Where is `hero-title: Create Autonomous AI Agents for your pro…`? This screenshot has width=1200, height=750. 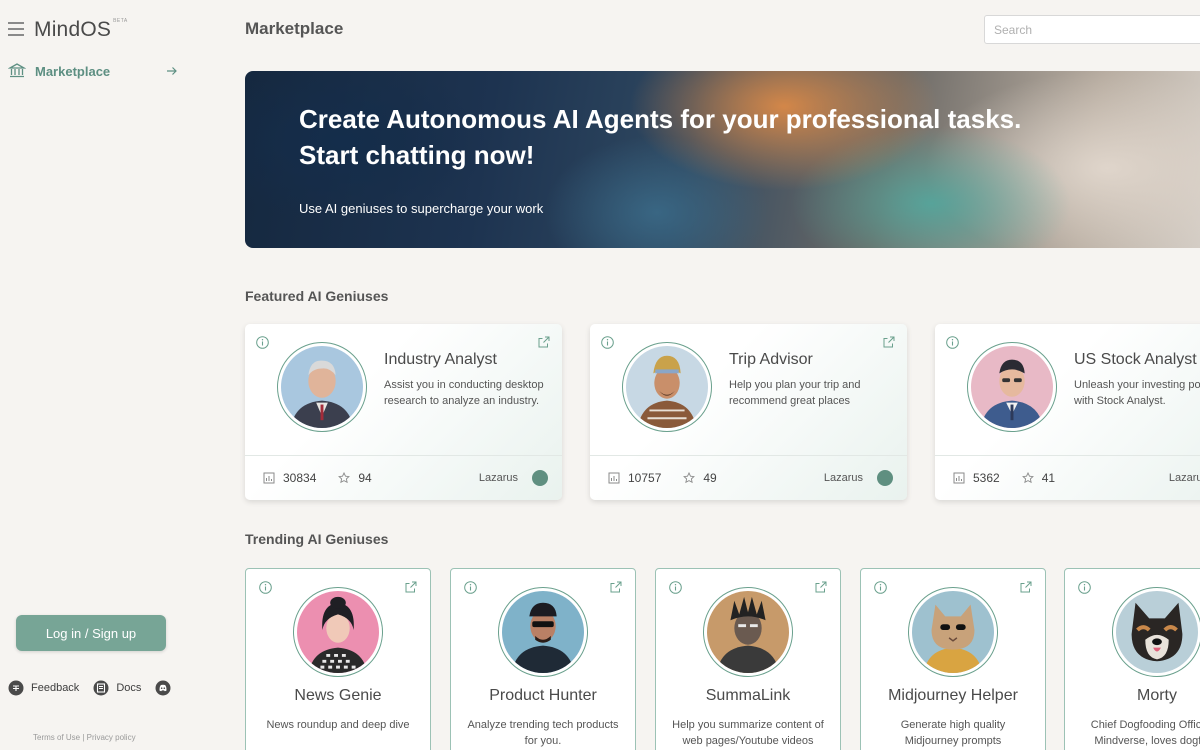 hero-title: Create Autonomous AI Agents for your pro… is located at coordinates (699, 137).